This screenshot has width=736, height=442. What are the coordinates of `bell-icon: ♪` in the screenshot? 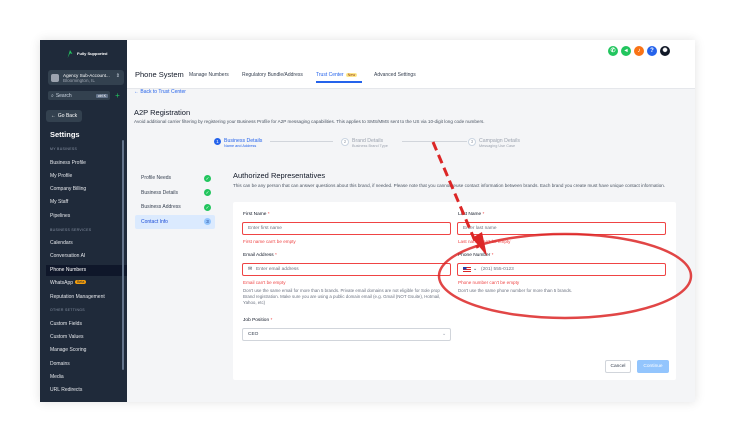 It's located at (639, 51).